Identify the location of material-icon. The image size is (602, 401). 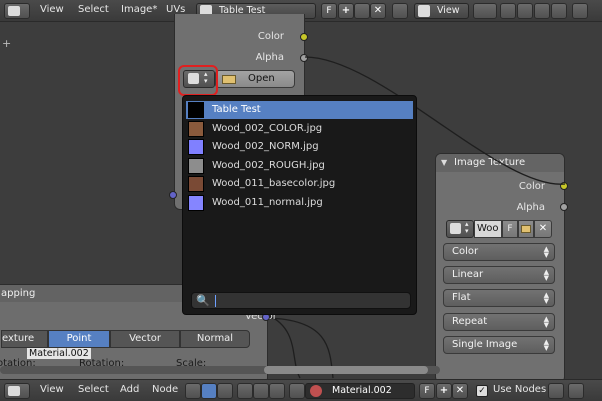
(316, 391).